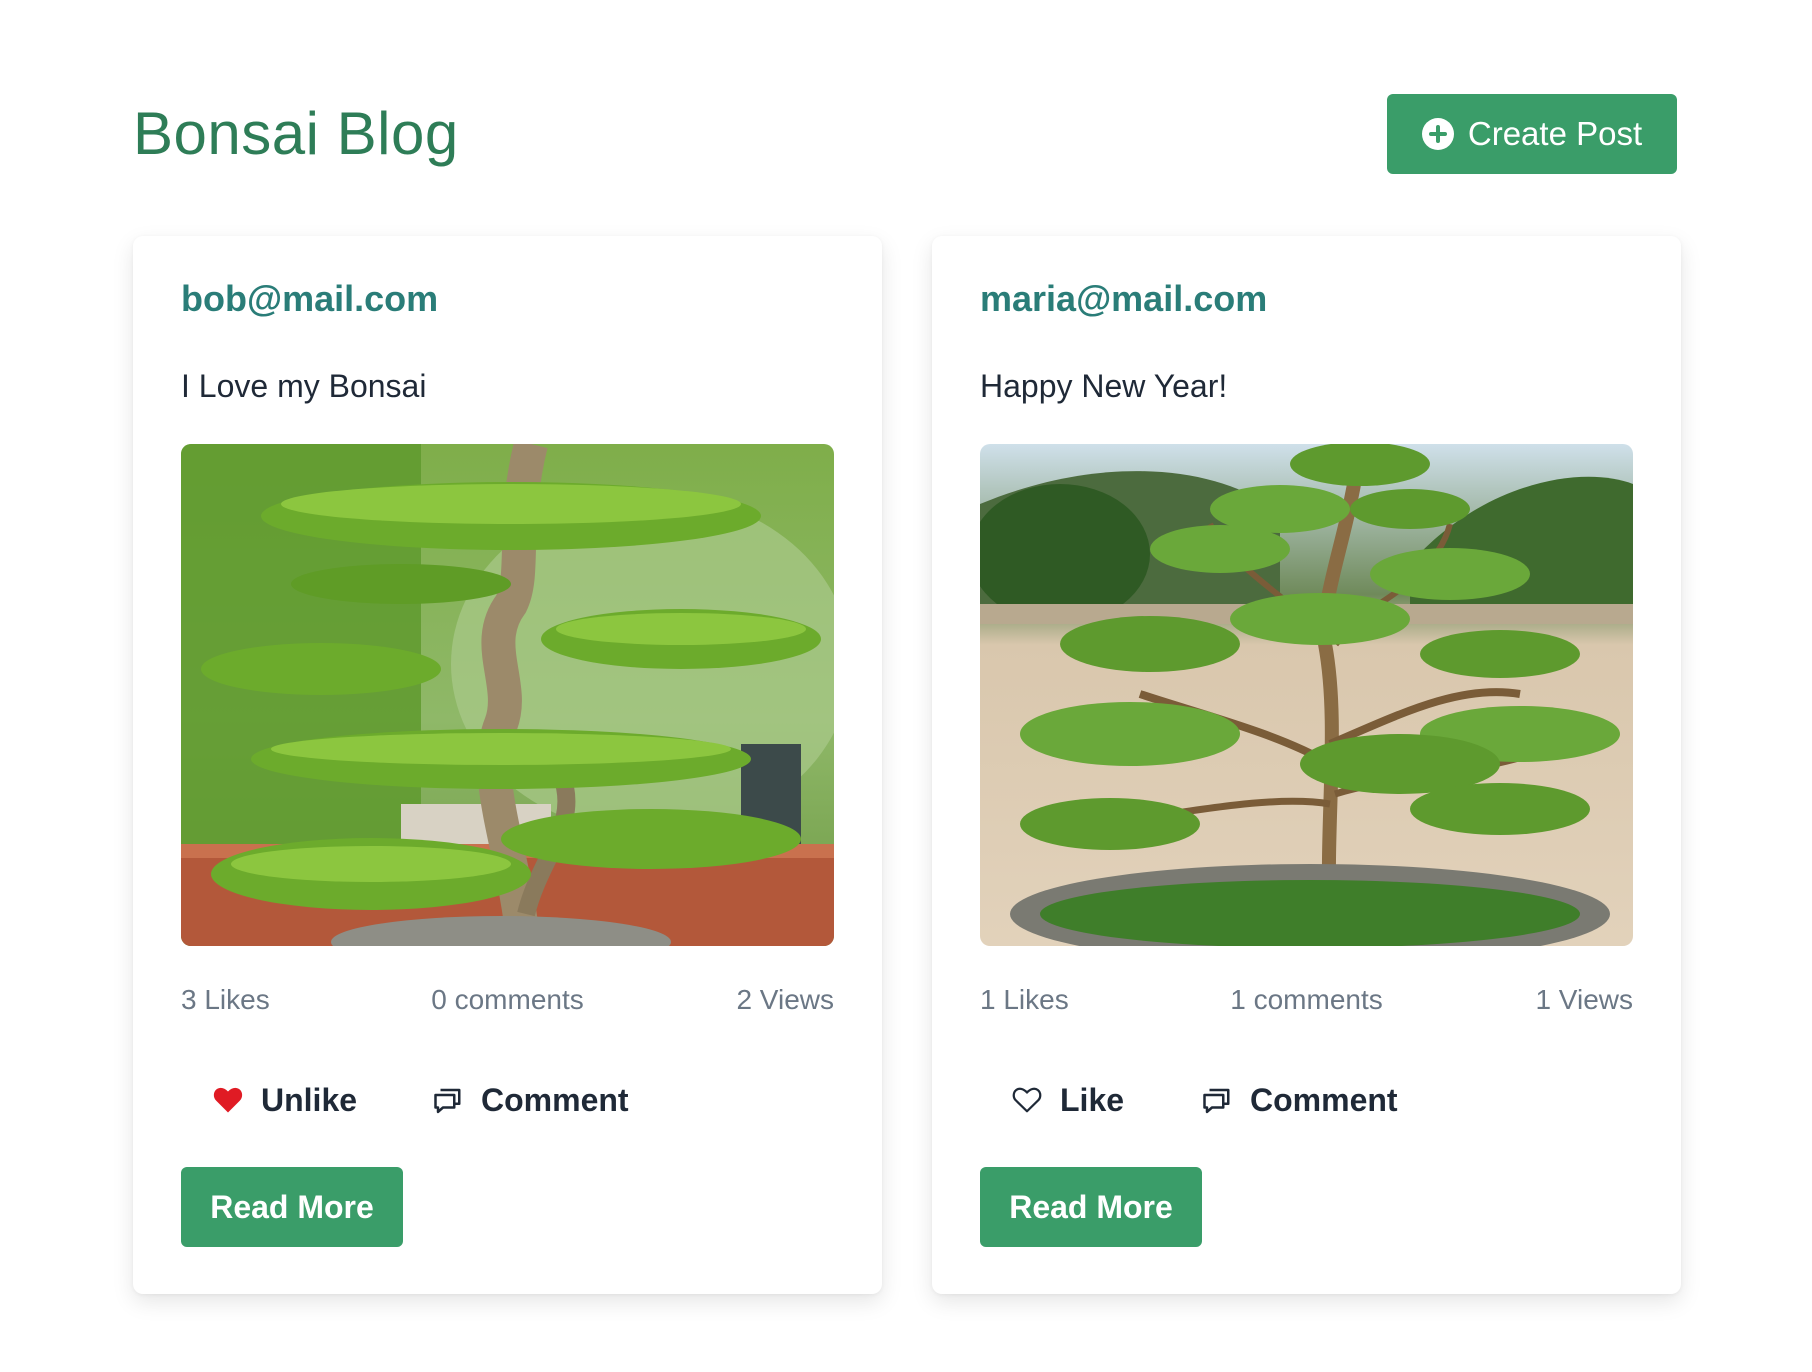  I want to click on post-title: Happy New Year!, so click(1104, 386).